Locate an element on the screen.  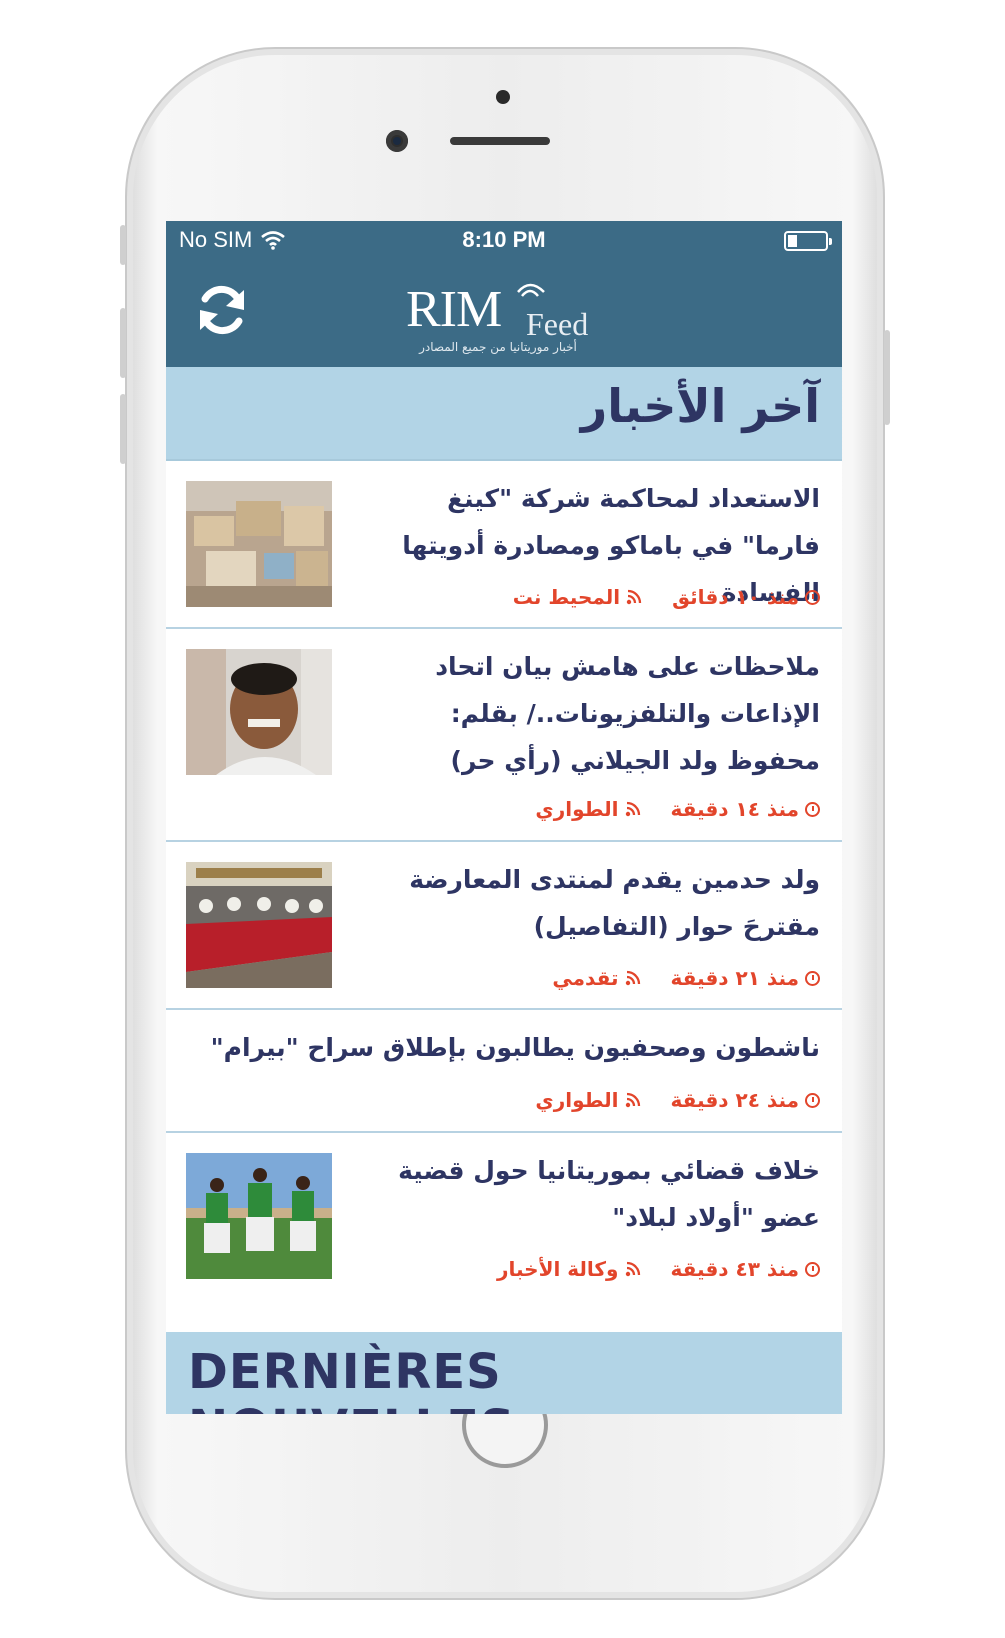
news-meta: منذ ٢٤ دقيقة الطواري is located at coordinates (677, 1100).